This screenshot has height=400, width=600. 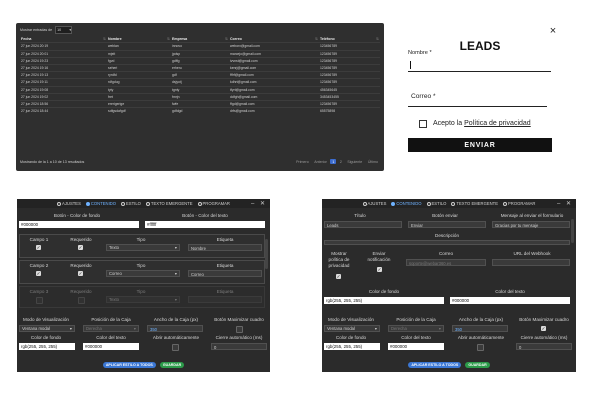 What do you see at coordinates (354, 161) in the screenshot?
I see `page-next-button: Siguiente` at bounding box center [354, 161].